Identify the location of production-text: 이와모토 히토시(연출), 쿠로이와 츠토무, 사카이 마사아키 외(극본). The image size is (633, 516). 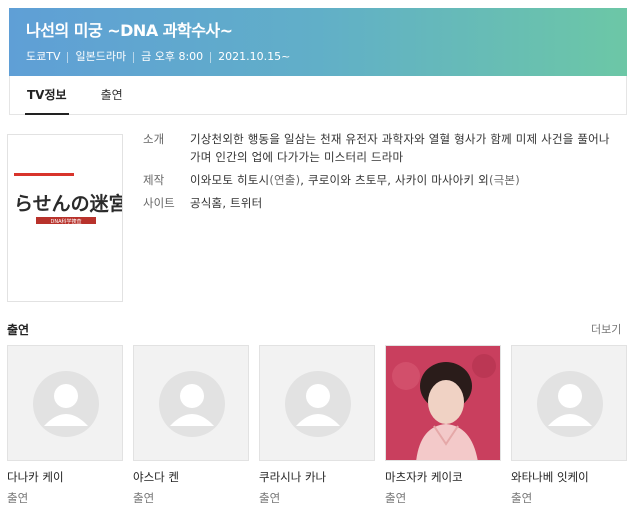
(355, 180).